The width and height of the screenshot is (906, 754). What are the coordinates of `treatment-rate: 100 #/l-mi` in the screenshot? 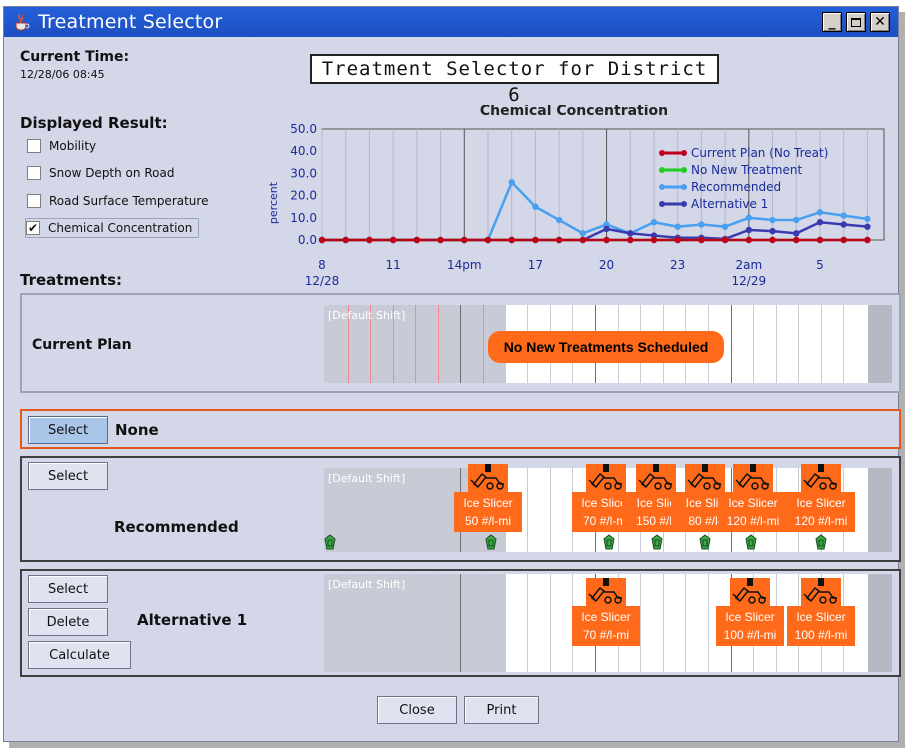 It's located at (821, 635).